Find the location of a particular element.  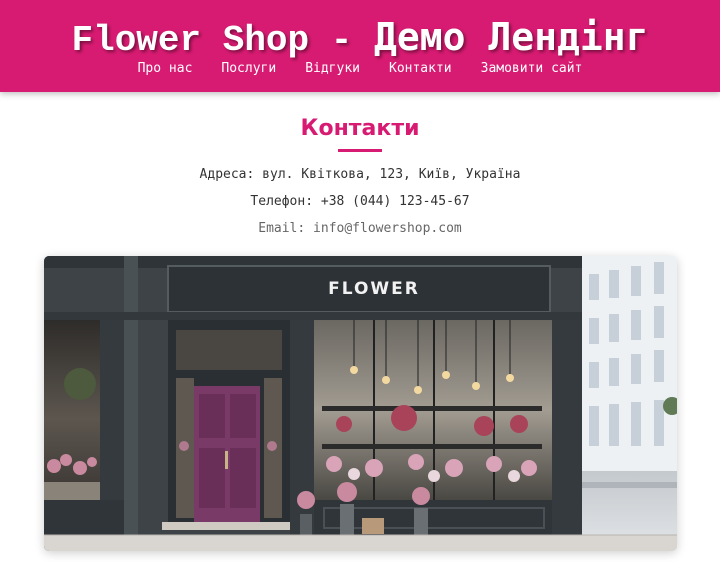

nav-link-about: Про нас is located at coordinates (165, 69).